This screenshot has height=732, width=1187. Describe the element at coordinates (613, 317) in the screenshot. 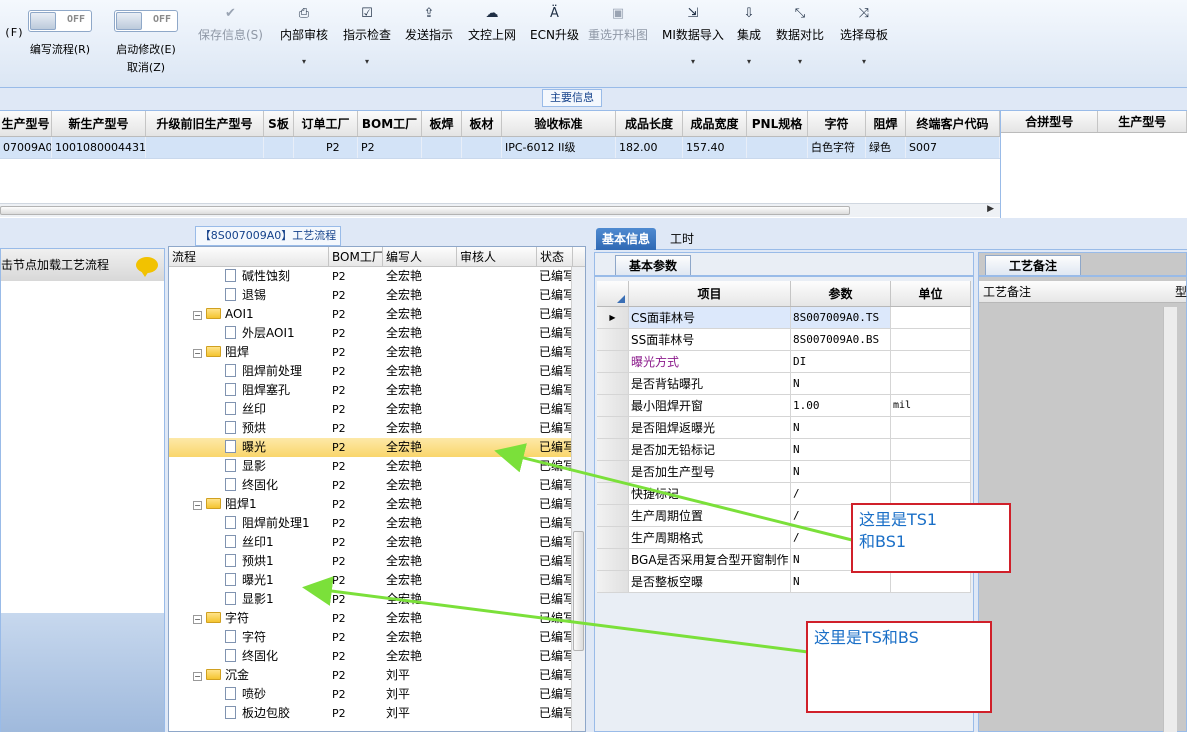

I see `row-header: ▶` at that location.